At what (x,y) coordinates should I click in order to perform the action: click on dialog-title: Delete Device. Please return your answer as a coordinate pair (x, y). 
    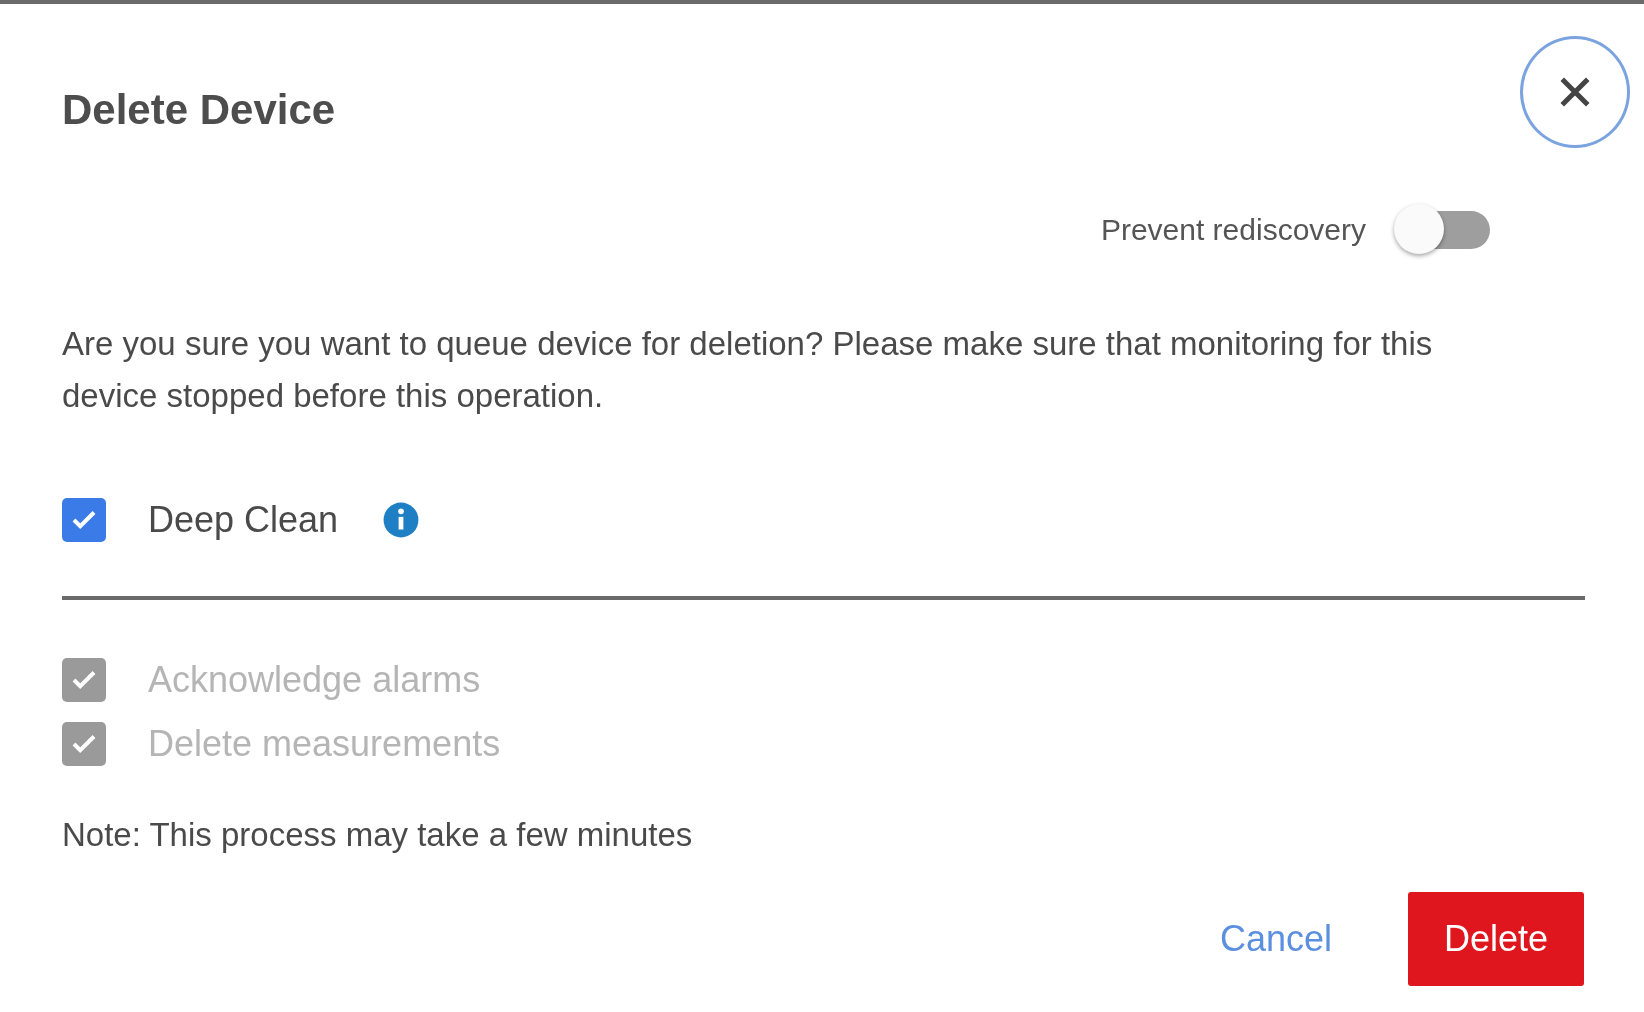
    Looking at the image, I should click on (199, 110).